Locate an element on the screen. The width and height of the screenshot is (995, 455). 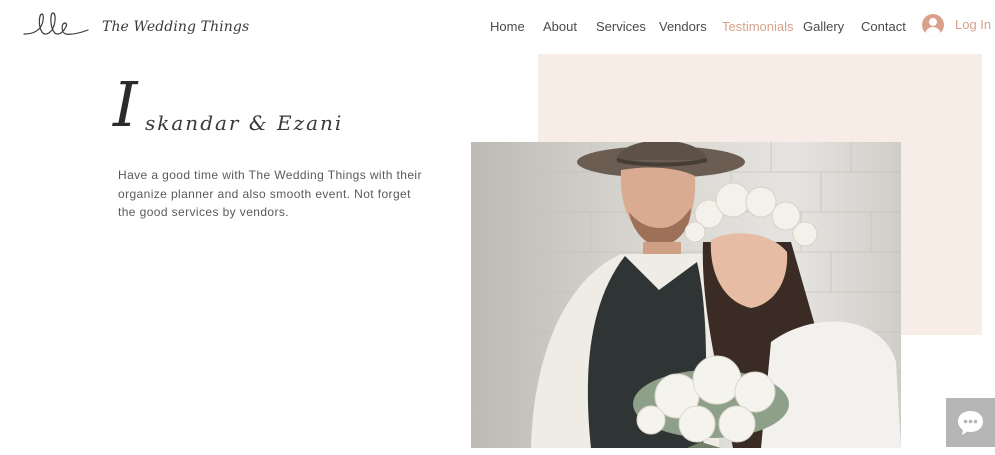
chat-bubble-icon is located at coordinates (970, 423).